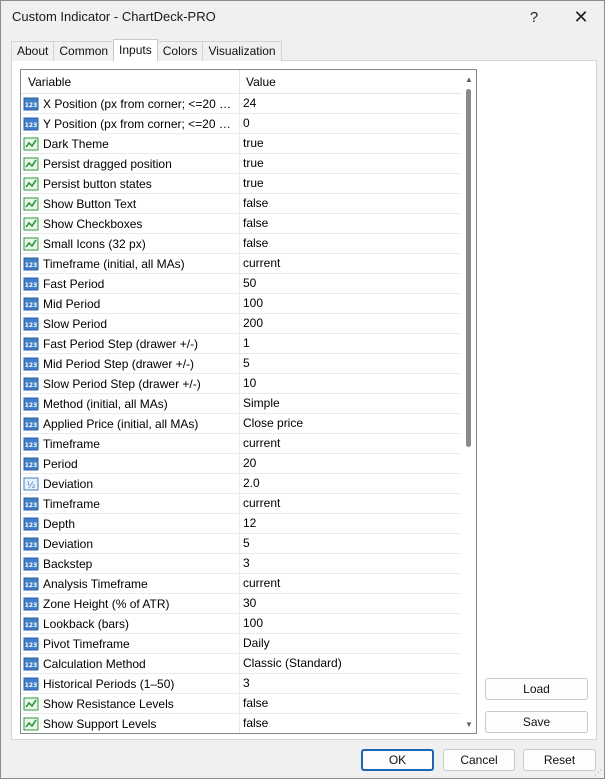  I want to click on table-row: Show Checkboxes false, so click(241, 224).